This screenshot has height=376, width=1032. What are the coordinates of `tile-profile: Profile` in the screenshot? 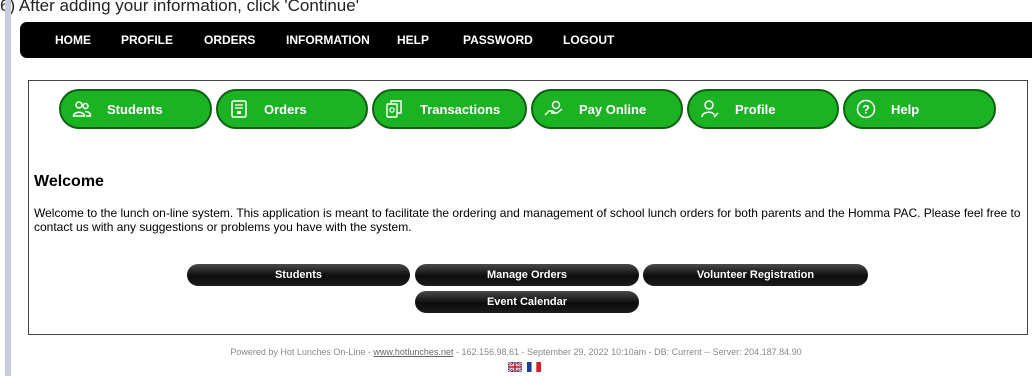 It's located at (763, 109).